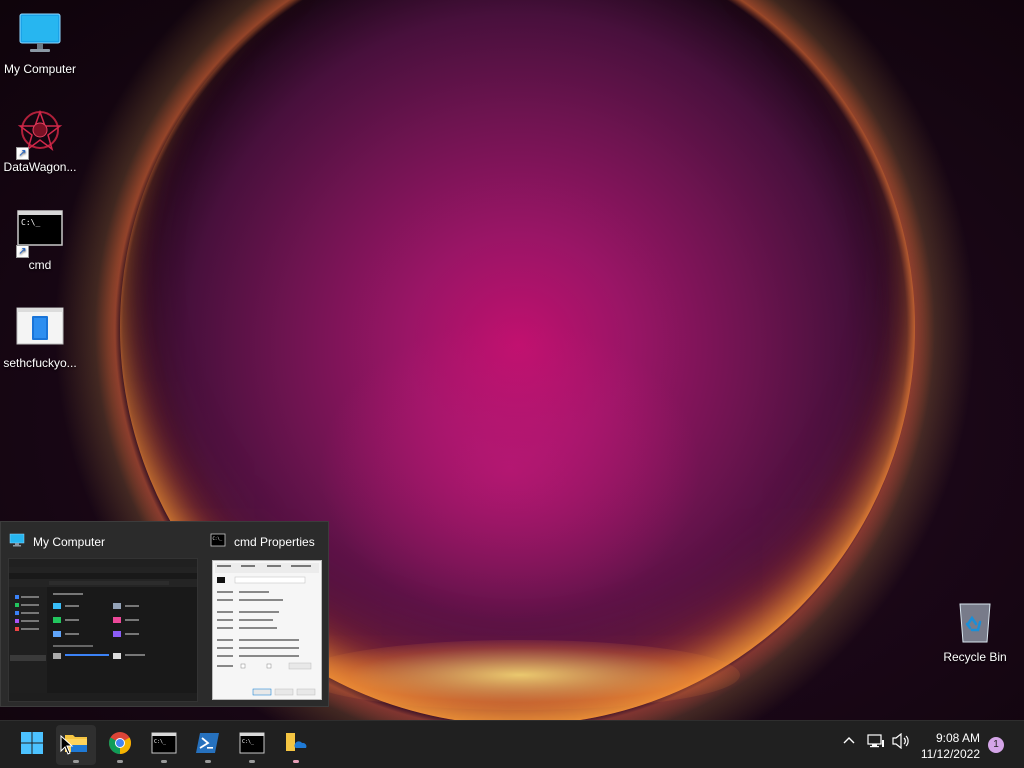  I want to click on datawagon-logo-icon: ↗, so click(40, 134).